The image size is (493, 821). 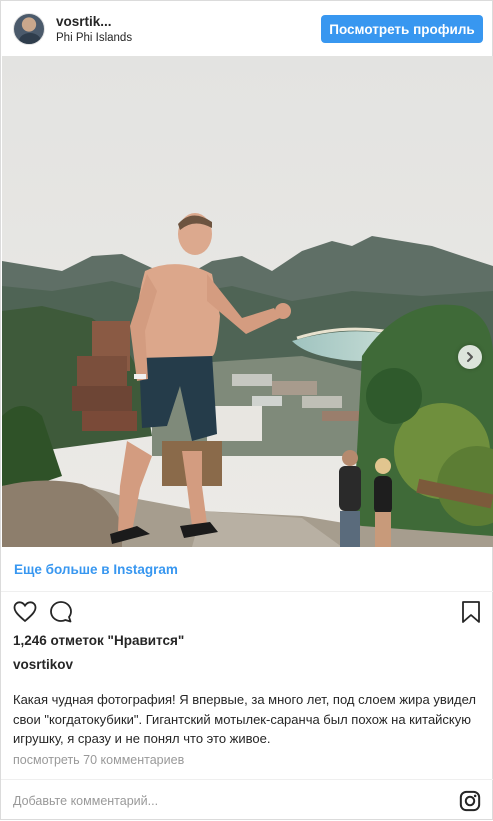 I want to click on comment-bar, so click(x=247, y=800).